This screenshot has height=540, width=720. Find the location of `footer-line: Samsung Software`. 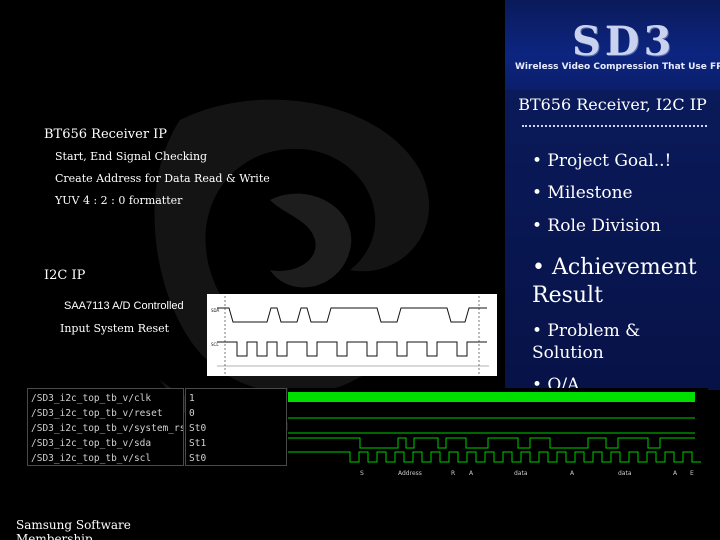

footer-line: Samsung Software is located at coordinates (73, 525).